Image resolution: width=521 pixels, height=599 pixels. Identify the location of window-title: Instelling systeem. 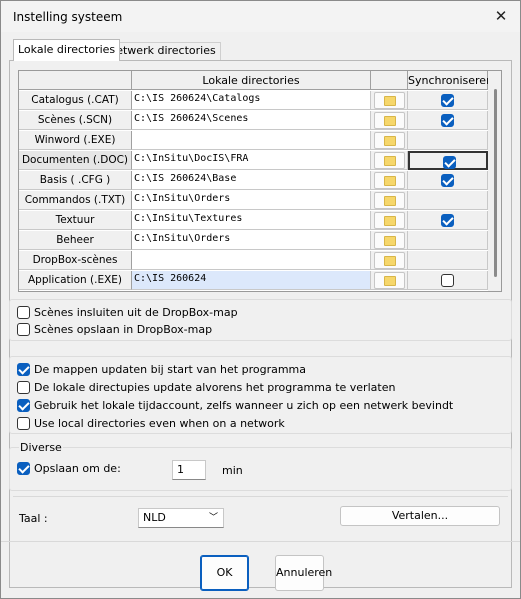
(68, 17).